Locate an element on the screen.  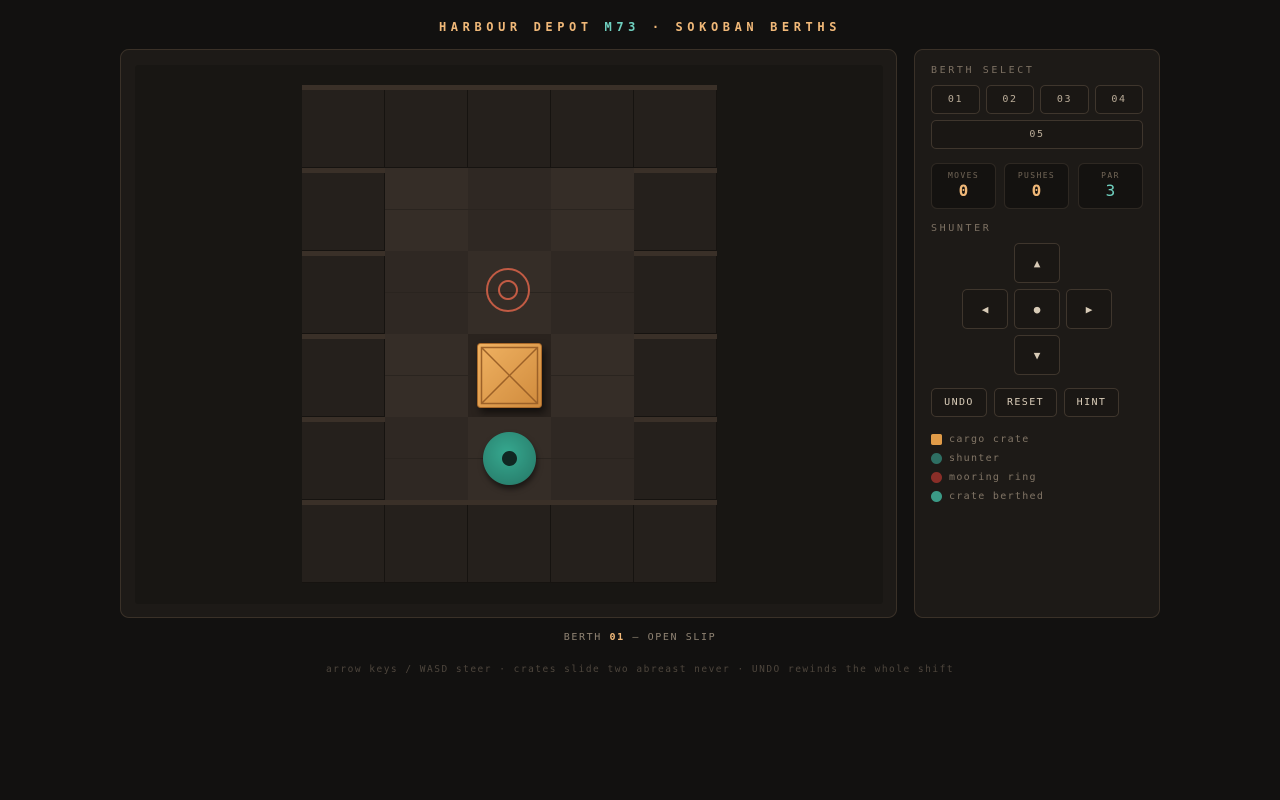
title-suffix: · SOKOBAN BERTHS is located at coordinates (741, 27).